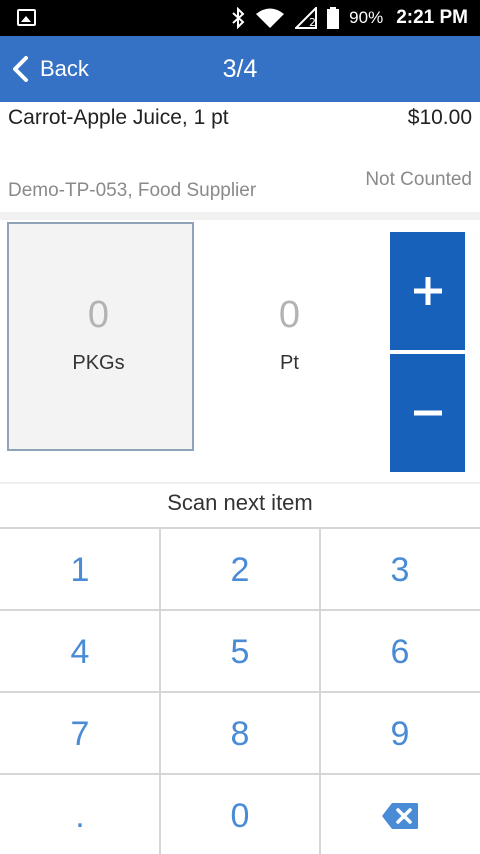 This screenshot has width=480, height=854. I want to click on status-time: 2:21 PM, so click(432, 17).